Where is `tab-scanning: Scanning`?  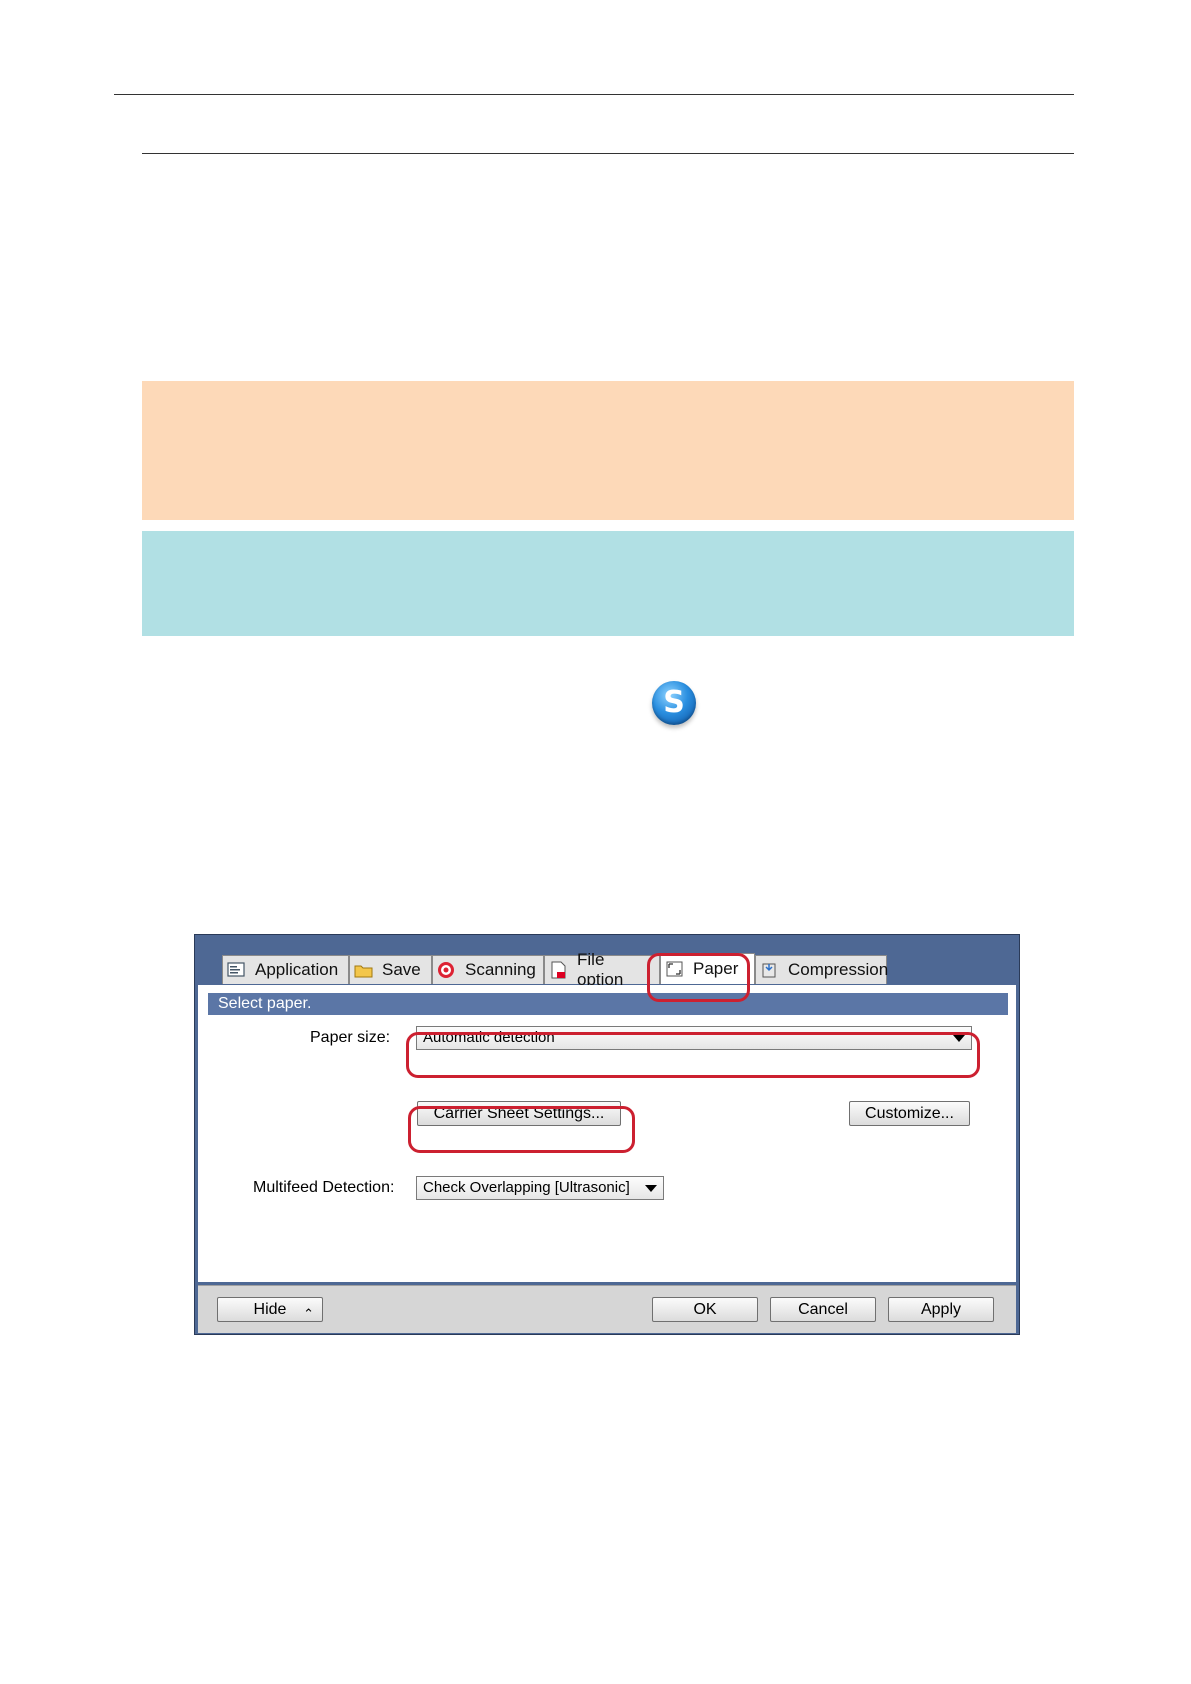 tab-scanning: Scanning is located at coordinates (488, 969).